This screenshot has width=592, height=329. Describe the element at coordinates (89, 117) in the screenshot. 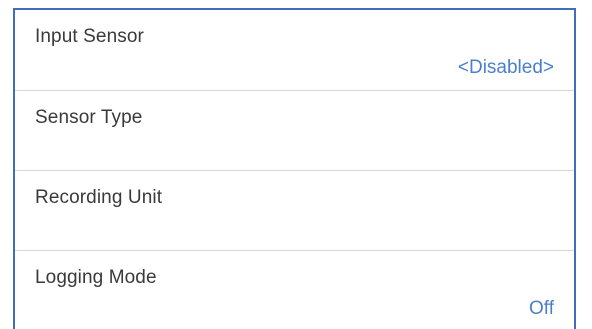

I see `setting-label-sensor-type: Sensor Type` at that location.